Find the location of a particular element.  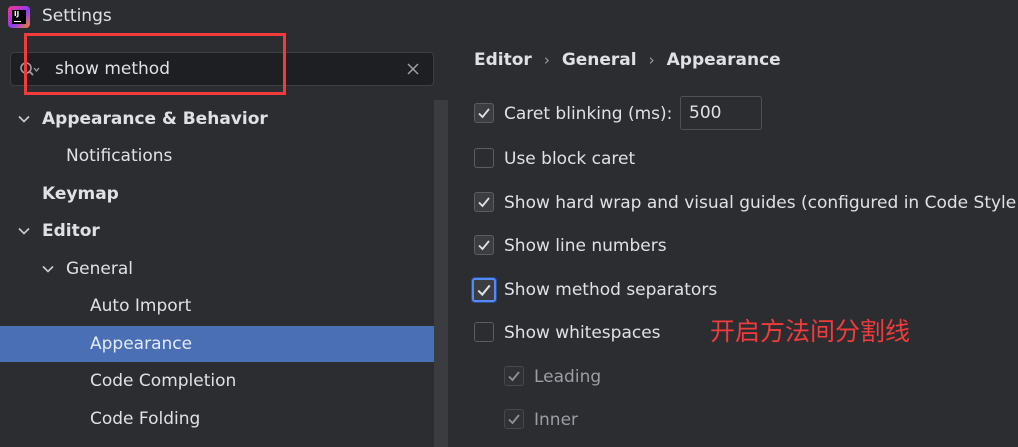

breadcrumb-item: Editor is located at coordinates (503, 60).